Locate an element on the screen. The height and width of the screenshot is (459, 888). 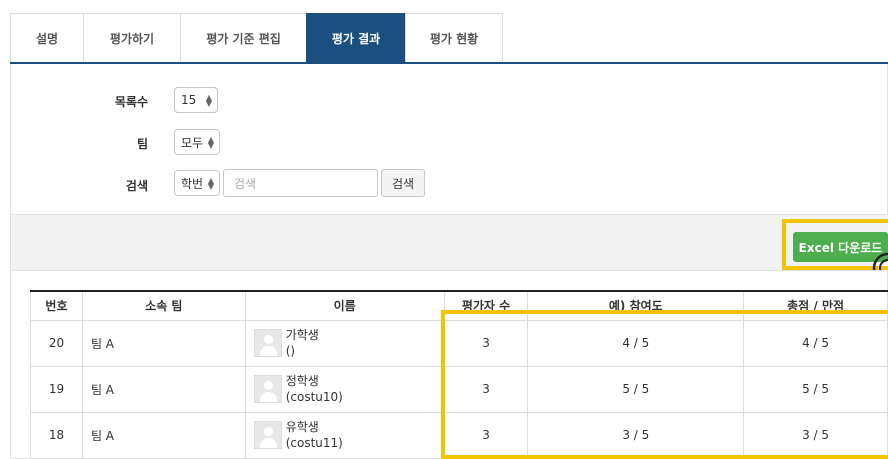
row-name-cell: 가학생 () is located at coordinates (344, 343).